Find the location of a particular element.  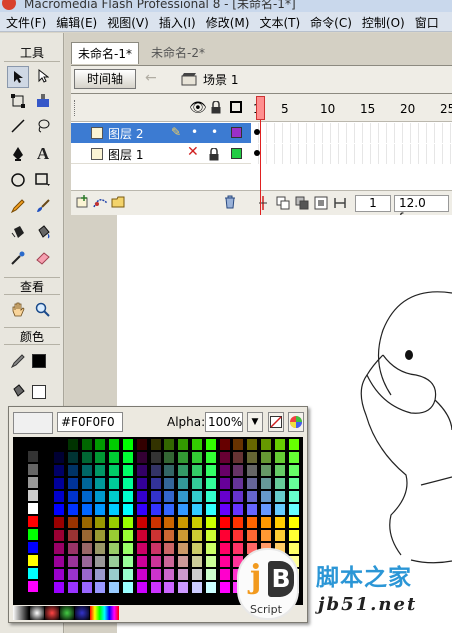

alpha-input: 100% is located at coordinates (224, 422).